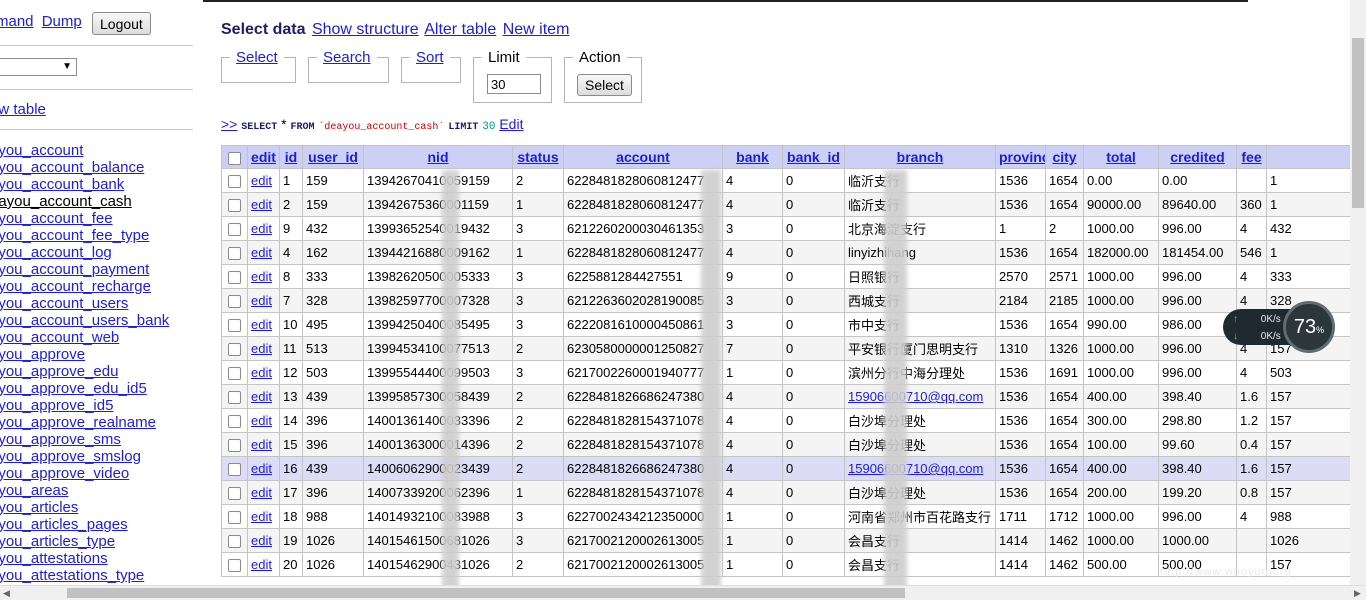  What do you see at coordinates (1357, 593) in the screenshot?
I see `scroll-right-icon: ▶` at bounding box center [1357, 593].